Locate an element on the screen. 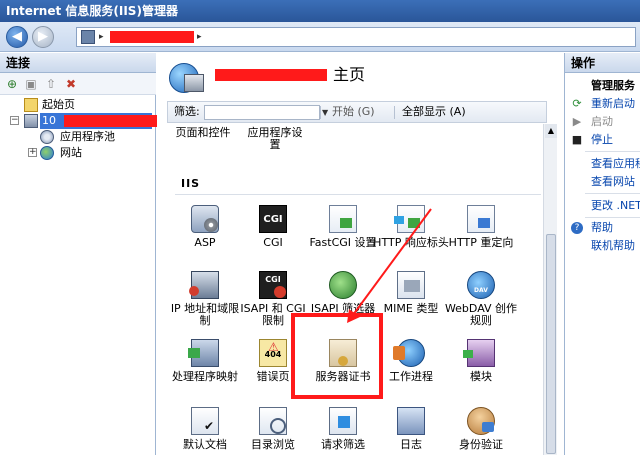 The height and width of the screenshot is (455, 640). error-pages-icon: 404 is located at coordinates (273, 353).